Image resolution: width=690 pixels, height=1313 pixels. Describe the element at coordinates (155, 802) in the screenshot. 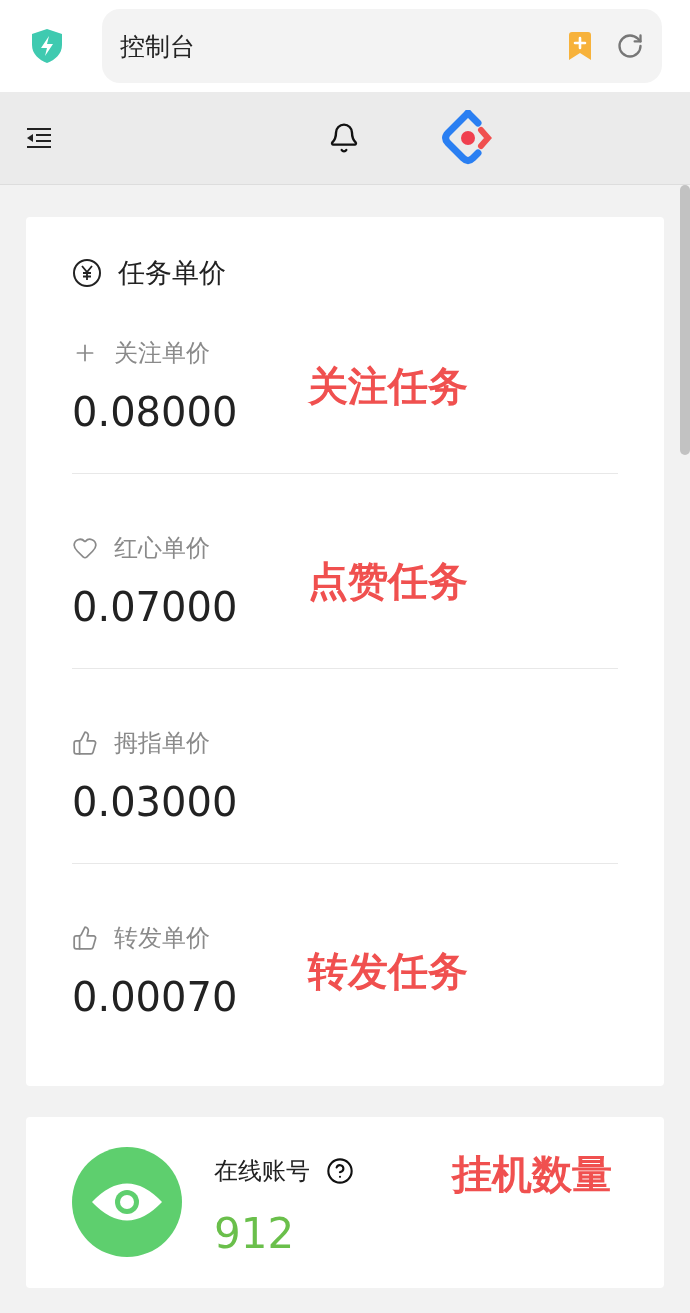

I see `price-value: 0.03000` at that location.